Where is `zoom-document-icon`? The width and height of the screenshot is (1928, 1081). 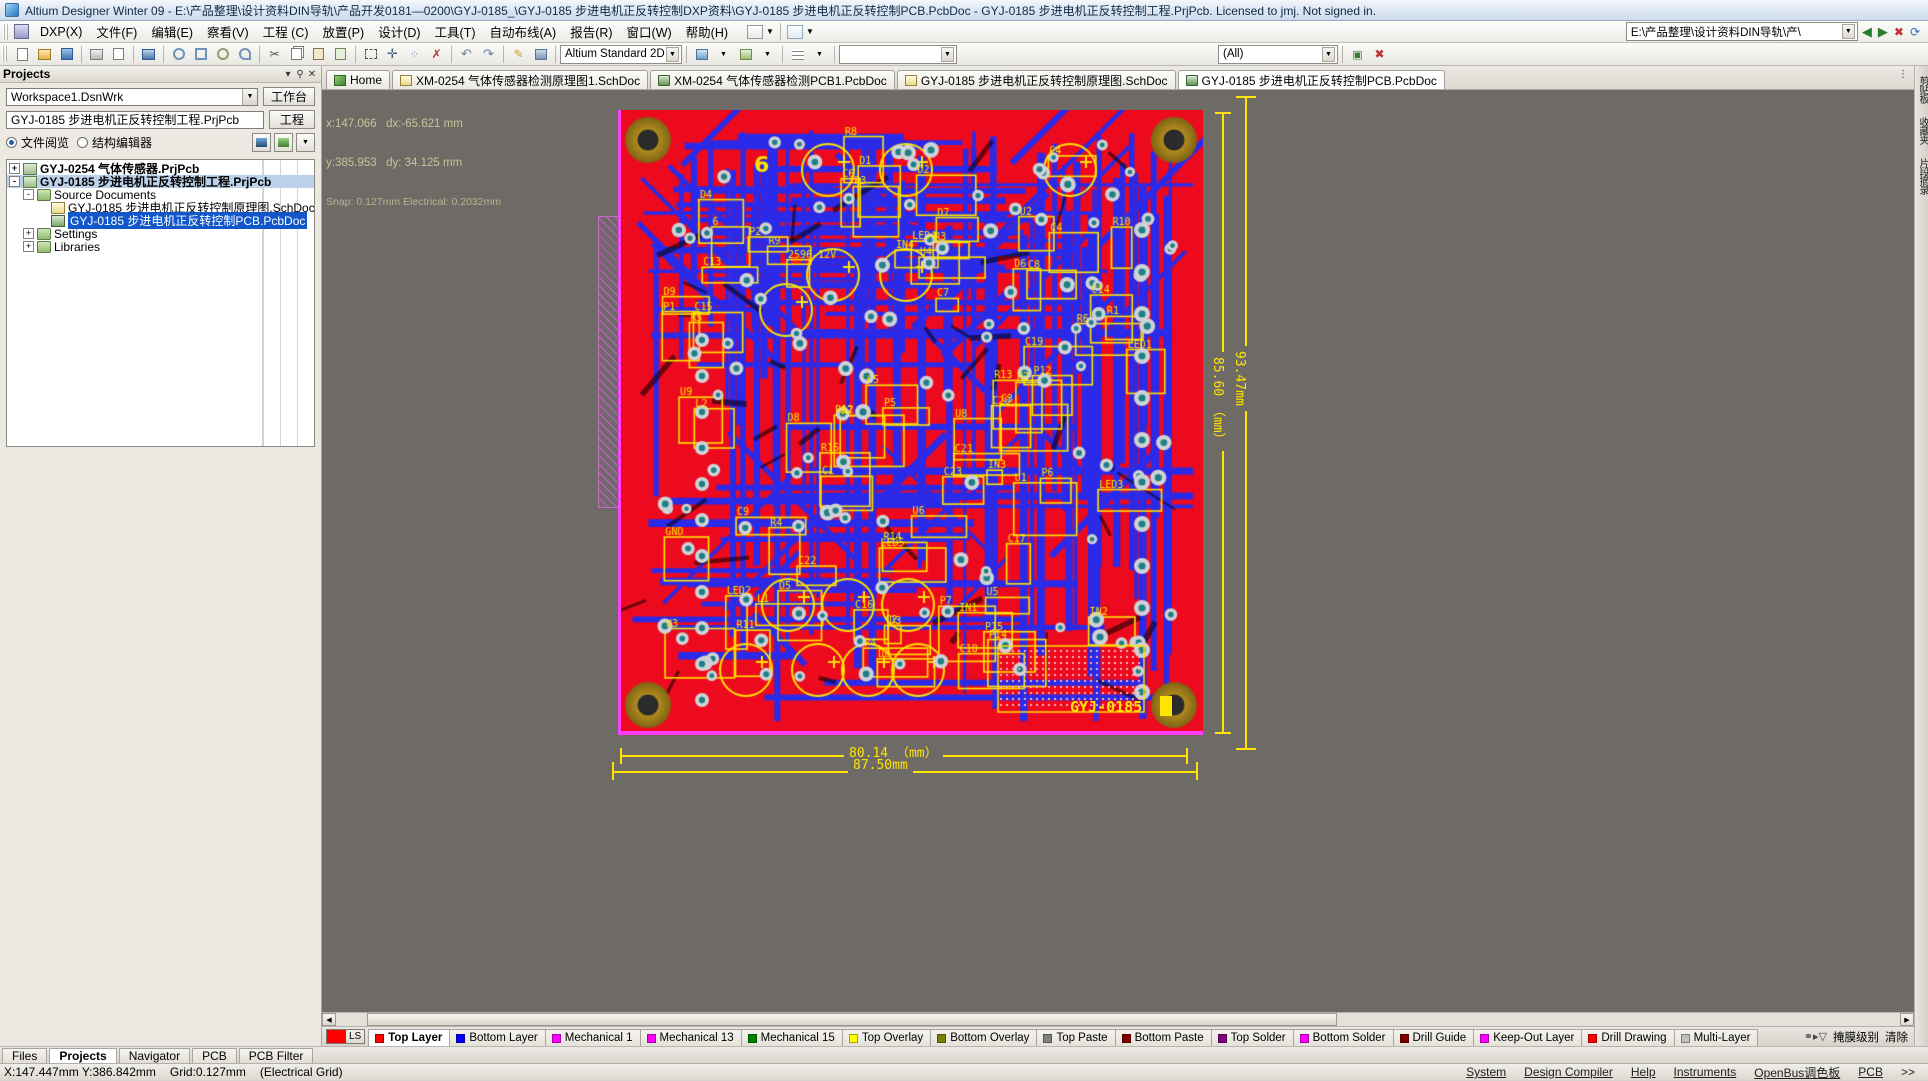 zoom-document-icon is located at coordinates (178, 54).